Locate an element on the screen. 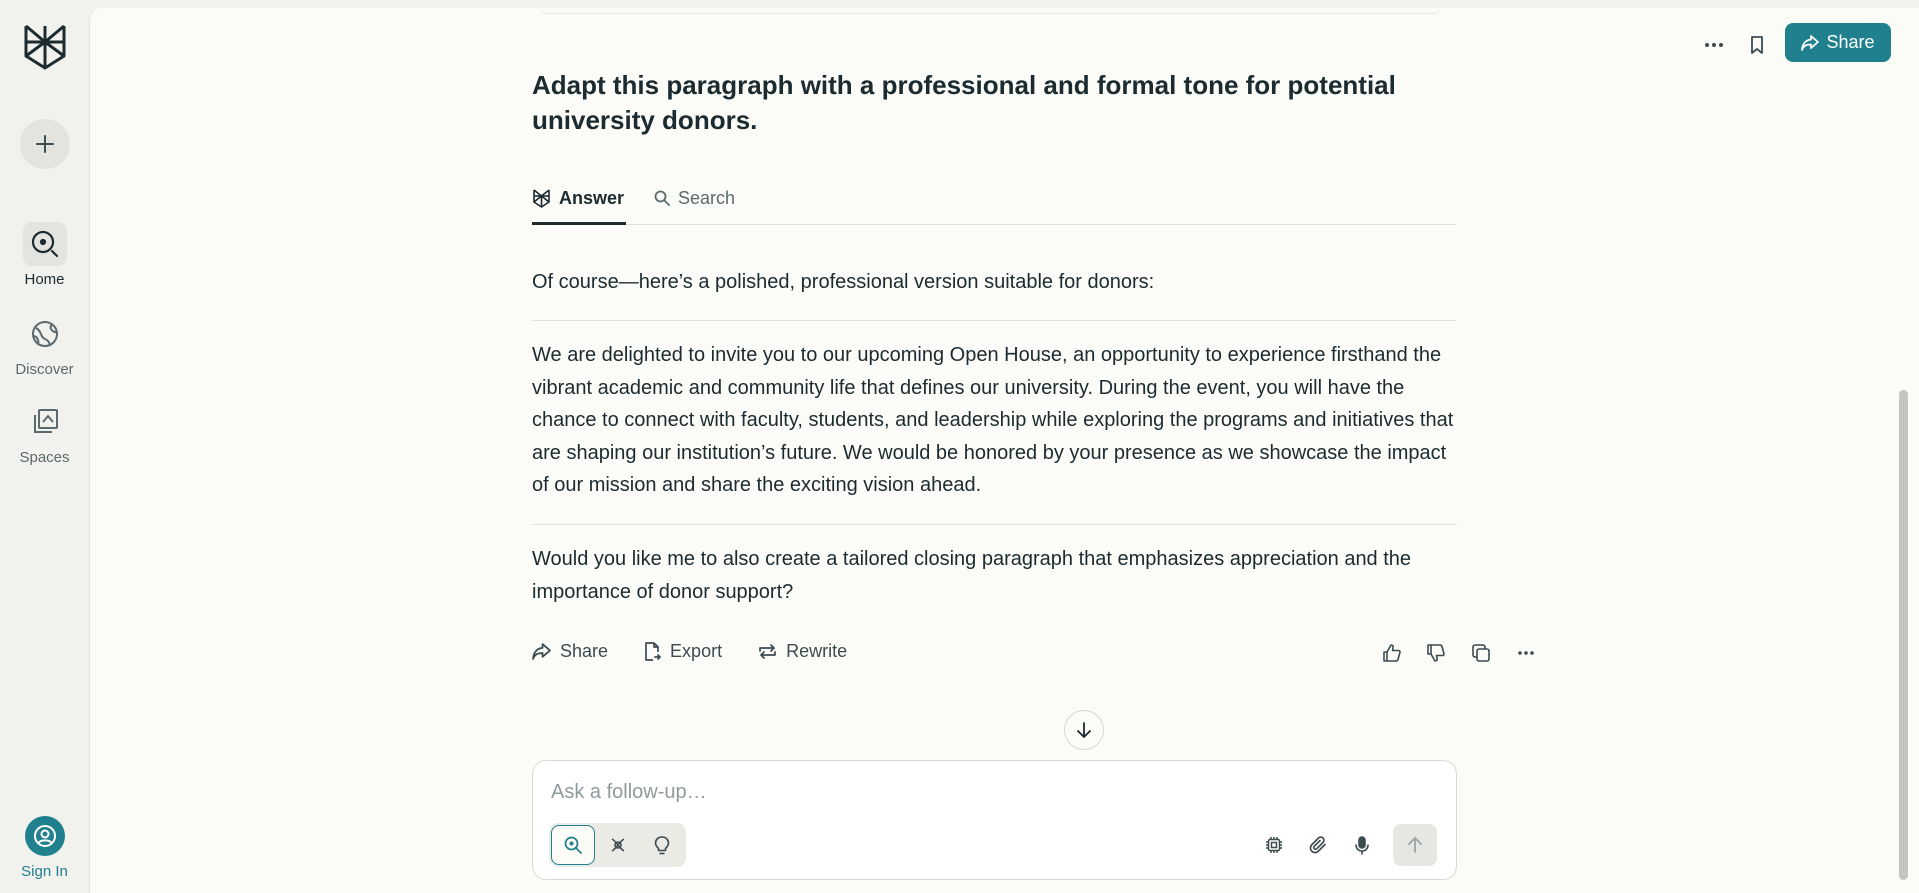 This screenshot has height=893, width=1919. rewrite-button: Rewrite is located at coordinates (802, 651).